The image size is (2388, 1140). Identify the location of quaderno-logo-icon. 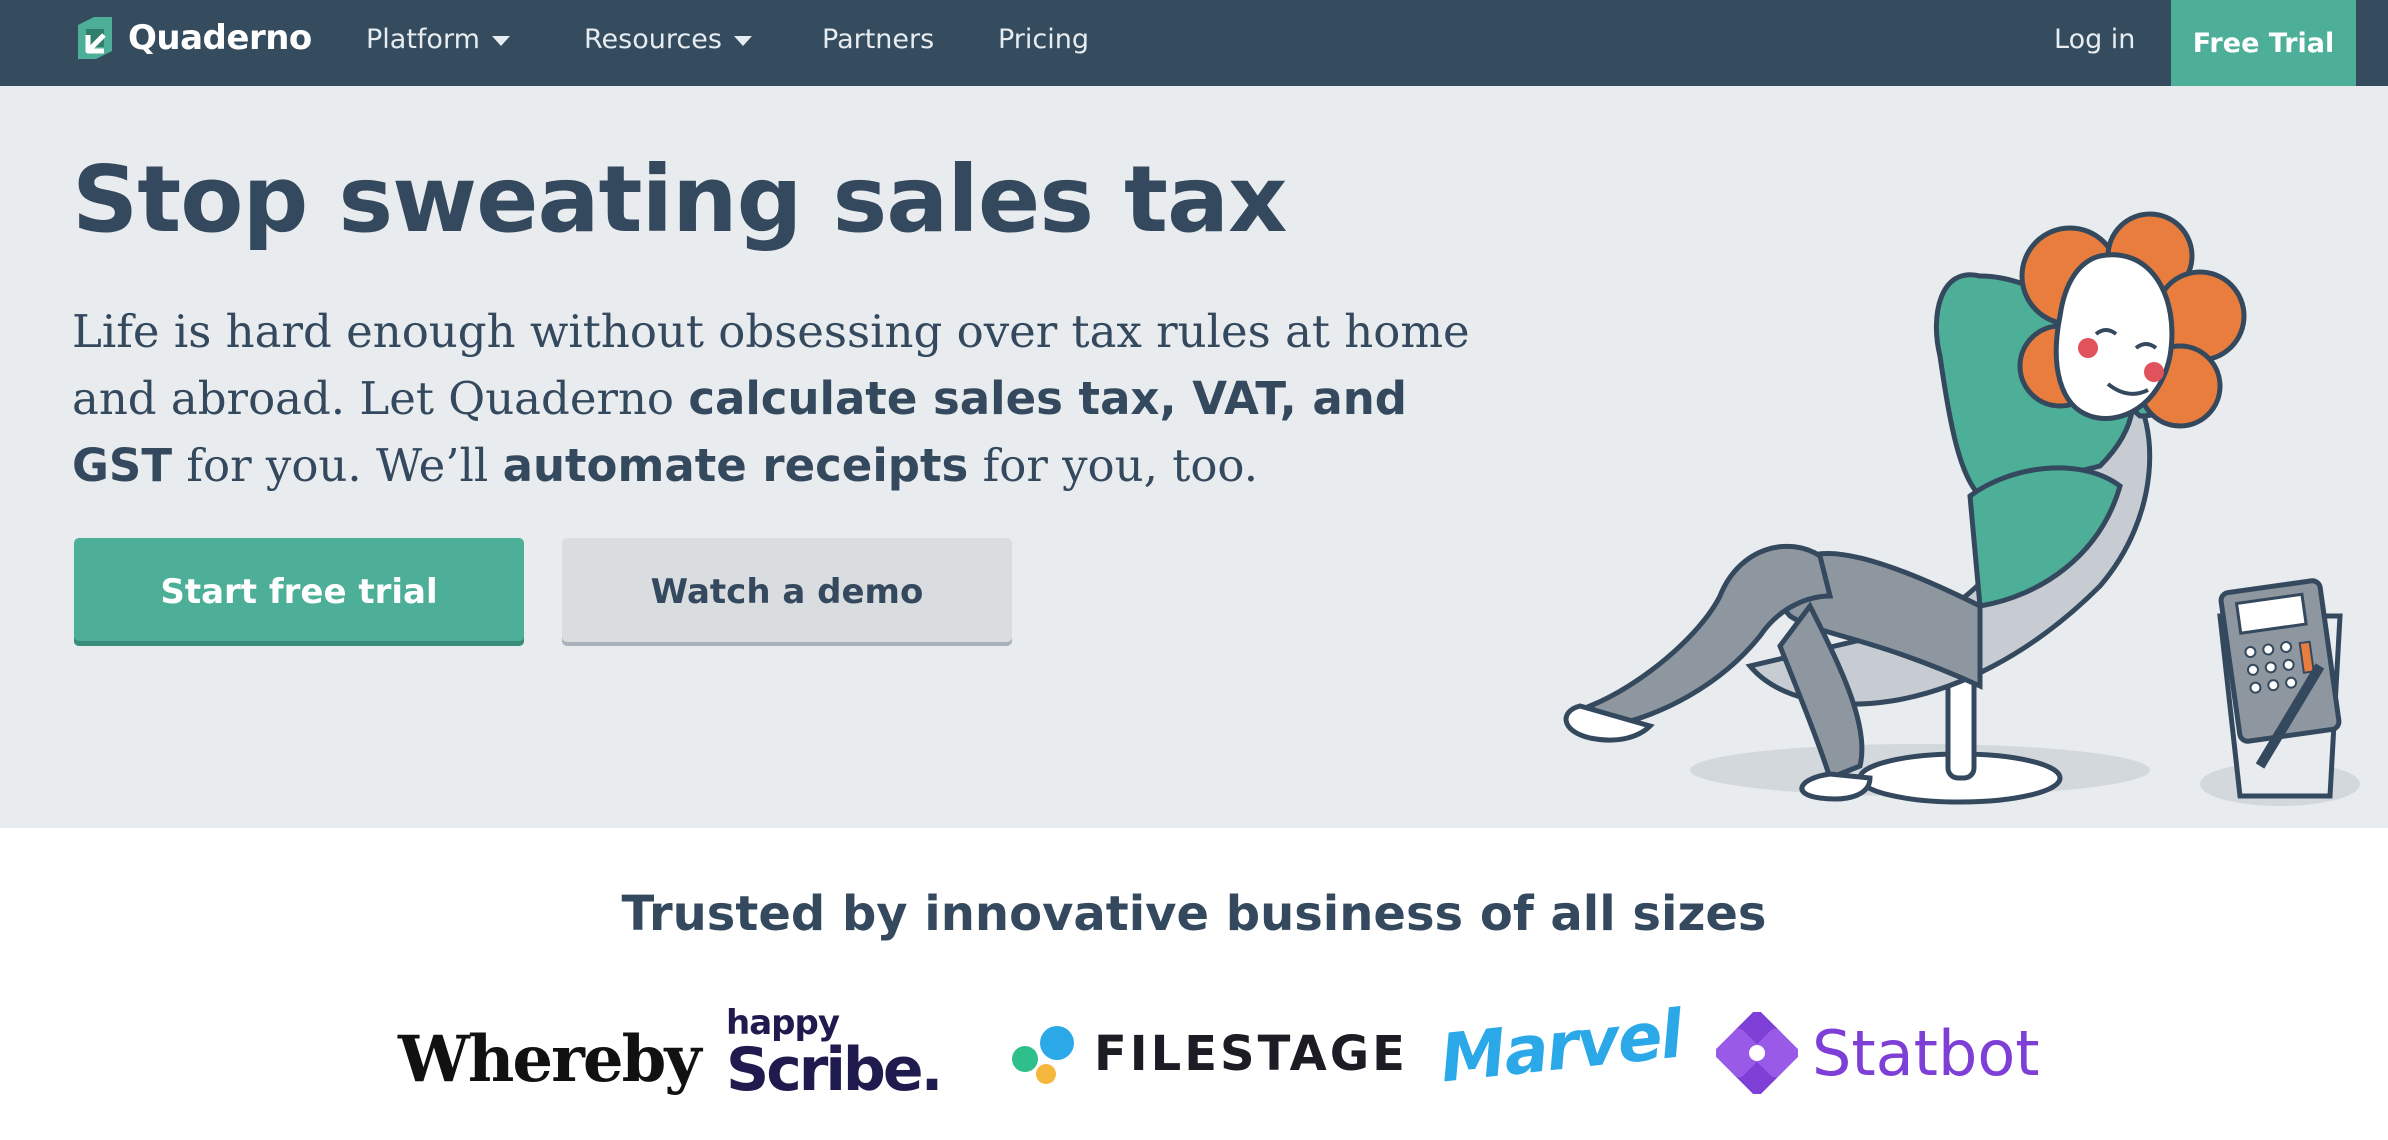
(95, 38).